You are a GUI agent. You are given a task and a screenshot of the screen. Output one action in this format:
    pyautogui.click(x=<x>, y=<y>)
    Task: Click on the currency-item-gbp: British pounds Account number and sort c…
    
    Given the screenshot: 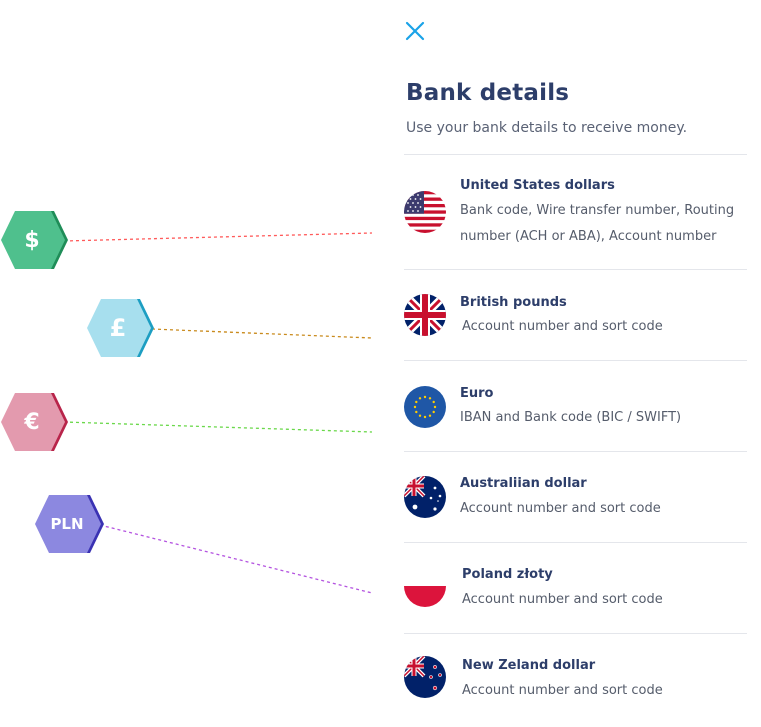 What is the action you would take?
    pyautogui.click(x=575, y=315)
    